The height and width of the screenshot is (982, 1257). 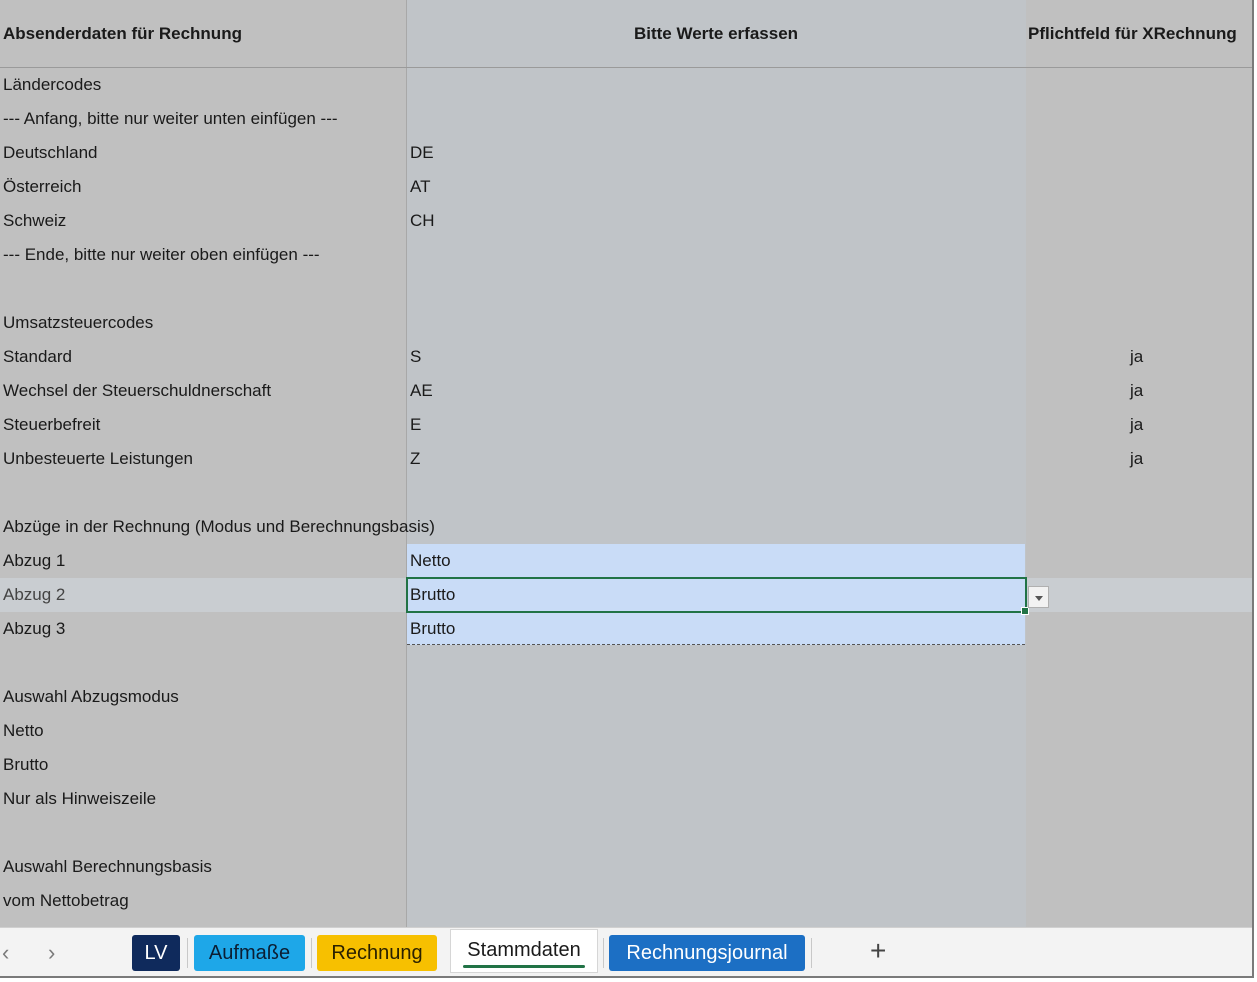 I want to click on table-row: Abzug 3 Brutto, so click(x=626, y=629).